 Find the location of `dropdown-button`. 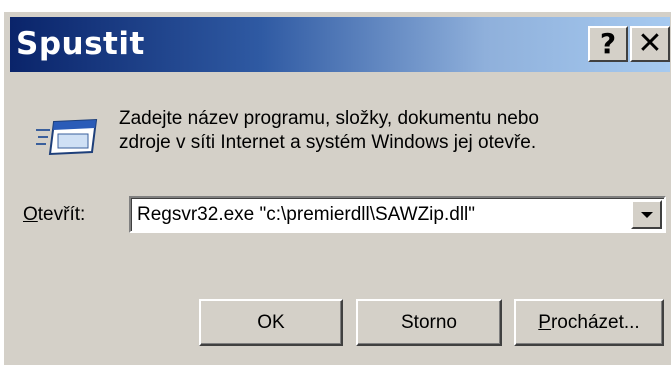

dropdown-button is located at coordinates (646, 214).